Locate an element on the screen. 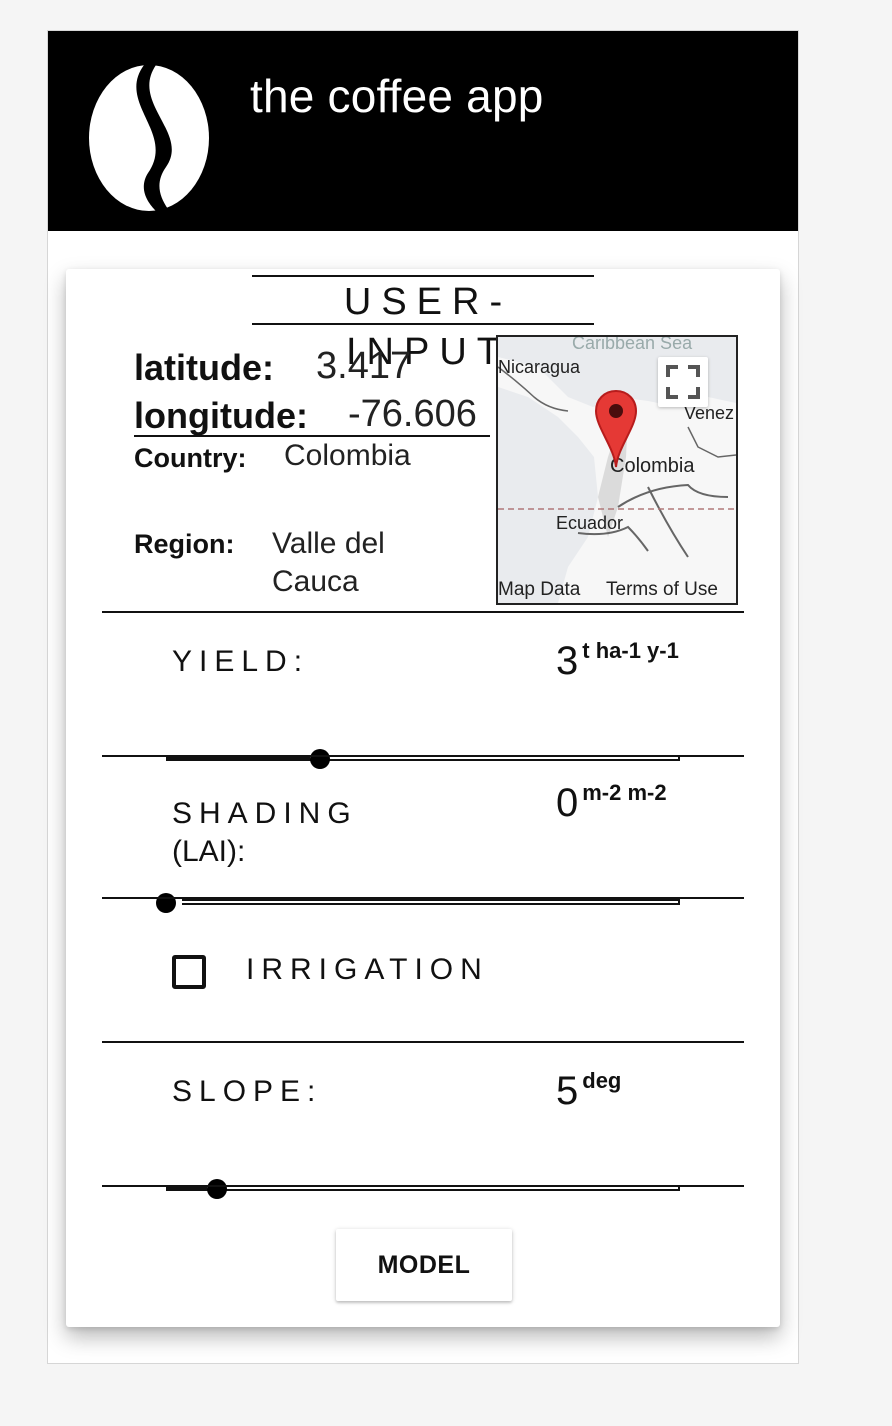 Image resolution: width=892 pixels, height=1426 pixels. latitude-row: latitude: is located at coordinates (204, 368).